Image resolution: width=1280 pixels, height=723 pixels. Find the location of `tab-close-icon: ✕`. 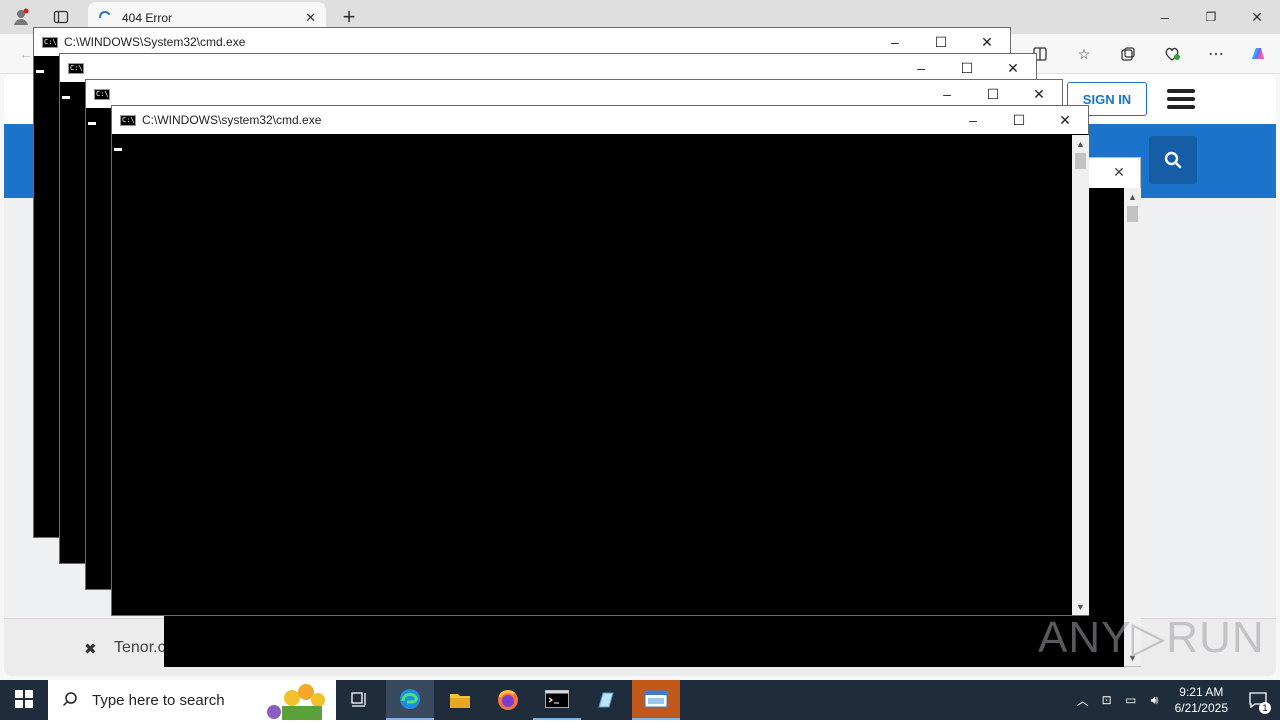

tab-close-icon: ✕ is located at coordinates (310, 18).